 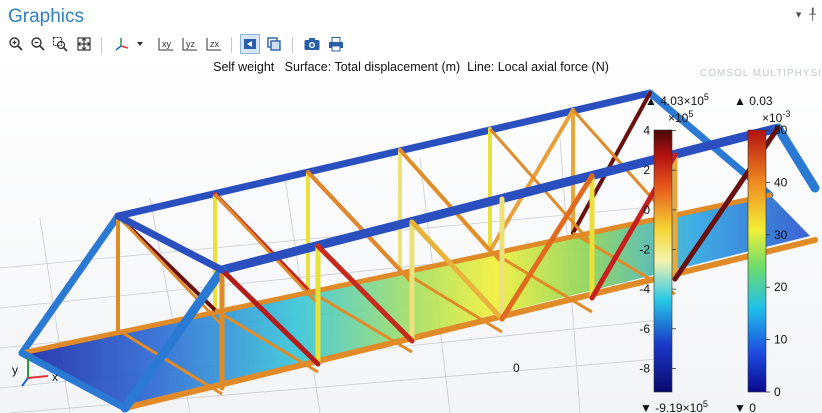 I want to click on legend-force-min: ▼ -9.19×105, so click(x=674, y=406).